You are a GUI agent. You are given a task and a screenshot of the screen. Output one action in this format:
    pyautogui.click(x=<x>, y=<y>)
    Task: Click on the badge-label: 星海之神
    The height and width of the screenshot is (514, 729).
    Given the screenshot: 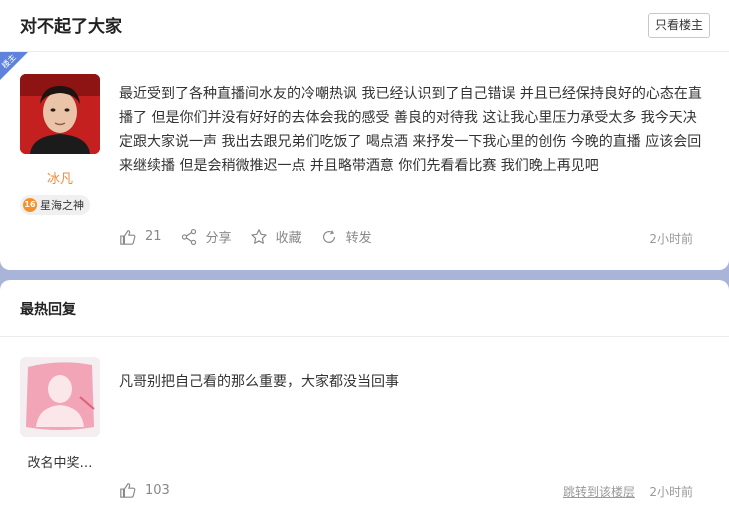 What is the action you would take?
    pyautogui.click(x=62, y=205)
    